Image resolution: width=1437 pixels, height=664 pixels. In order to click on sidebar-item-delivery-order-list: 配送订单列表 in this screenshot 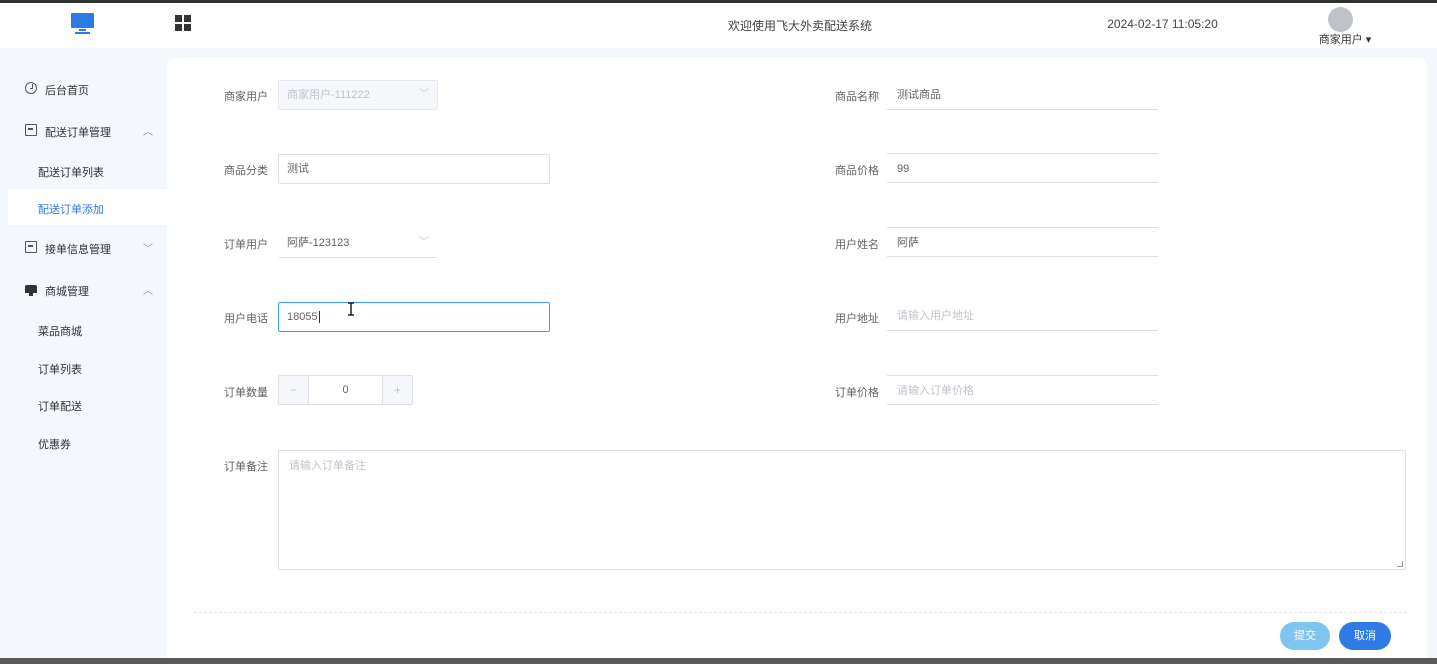, I will do `click(87, 170)`.